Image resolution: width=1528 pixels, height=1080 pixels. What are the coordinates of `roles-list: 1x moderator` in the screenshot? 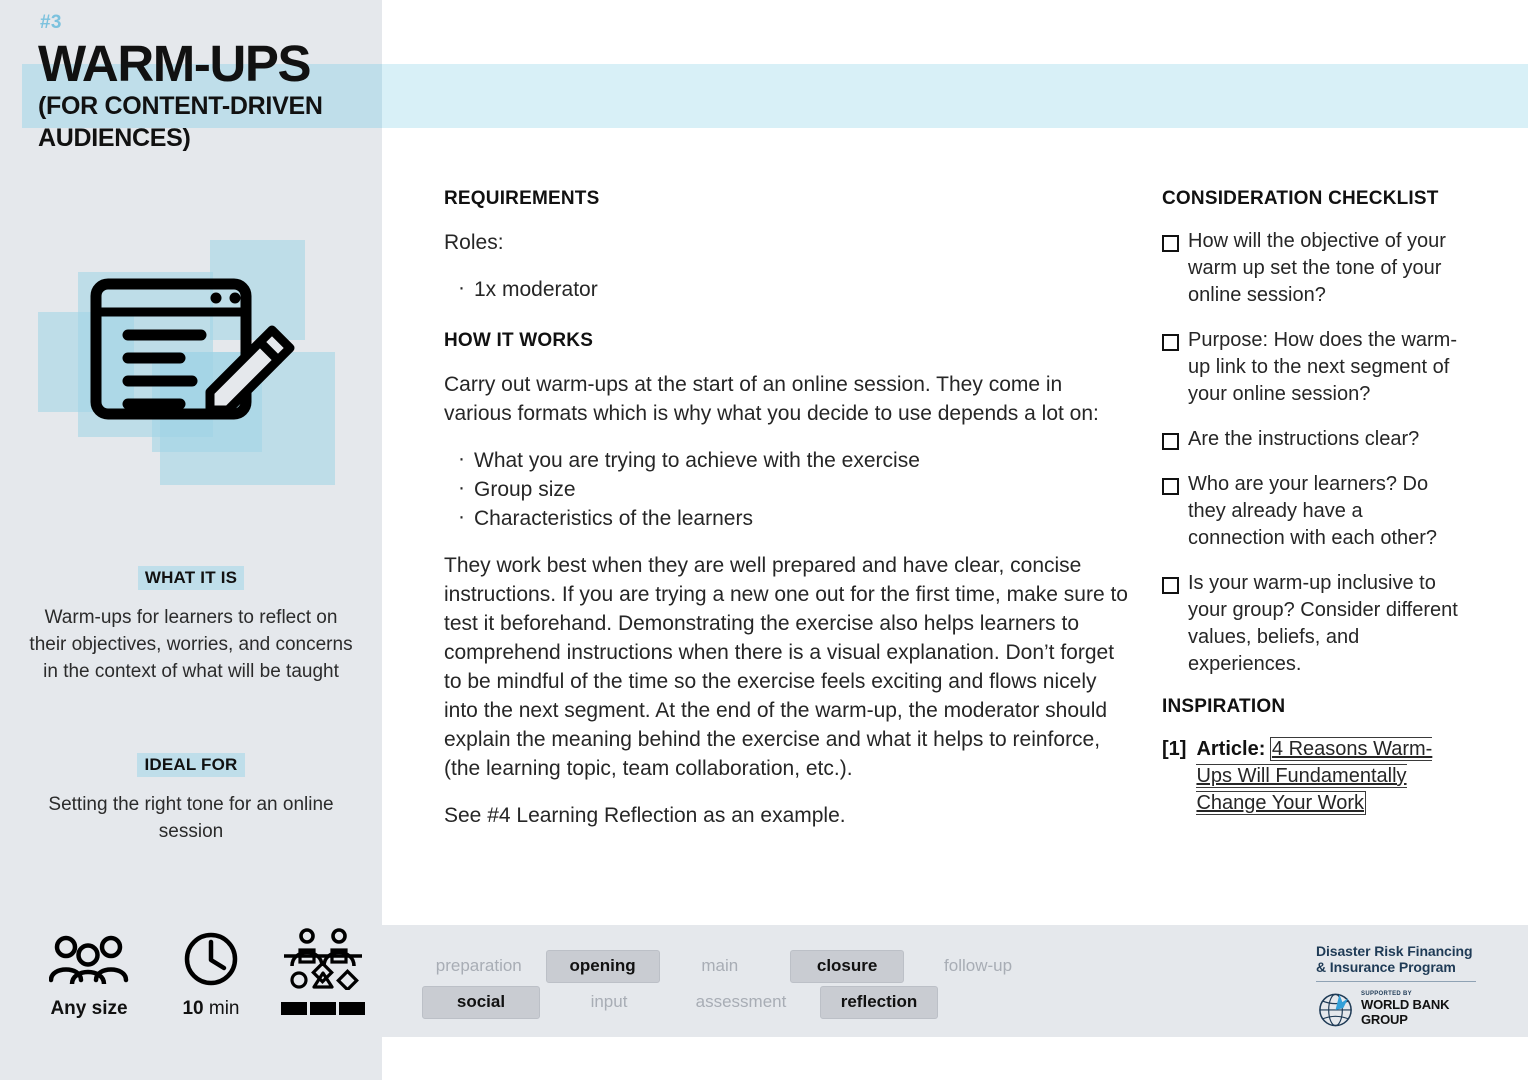 It's located at (789, 288).